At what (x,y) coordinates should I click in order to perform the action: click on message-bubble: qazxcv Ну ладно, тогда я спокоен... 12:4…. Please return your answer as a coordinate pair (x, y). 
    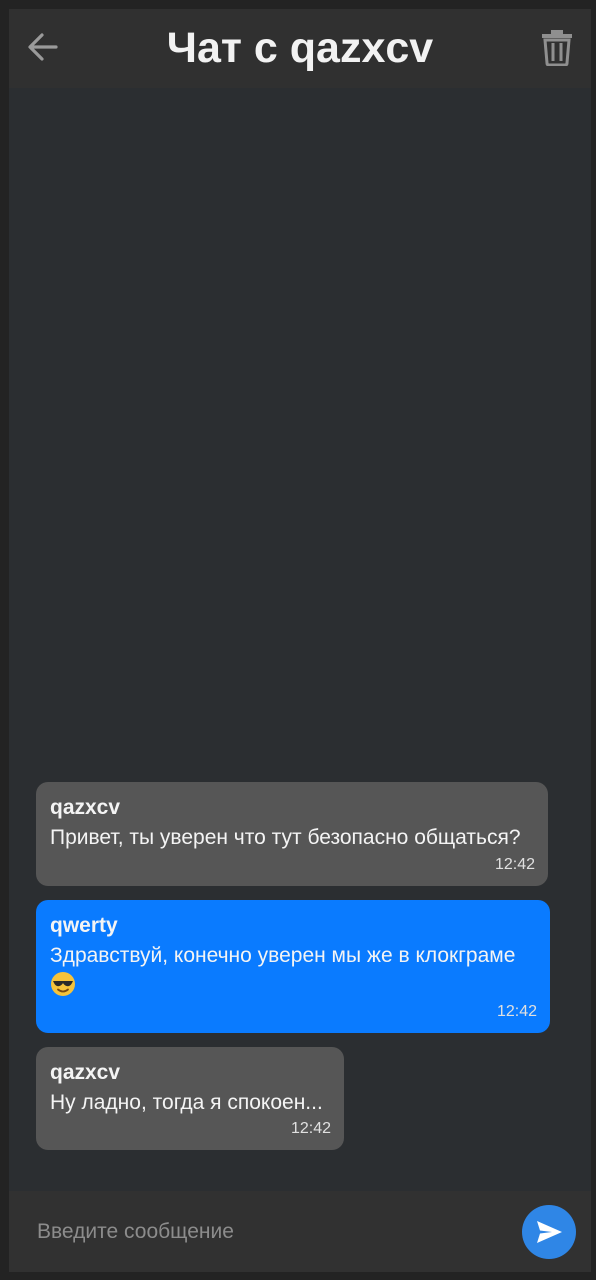
    Looking at the image, I should click on (190, 1098).